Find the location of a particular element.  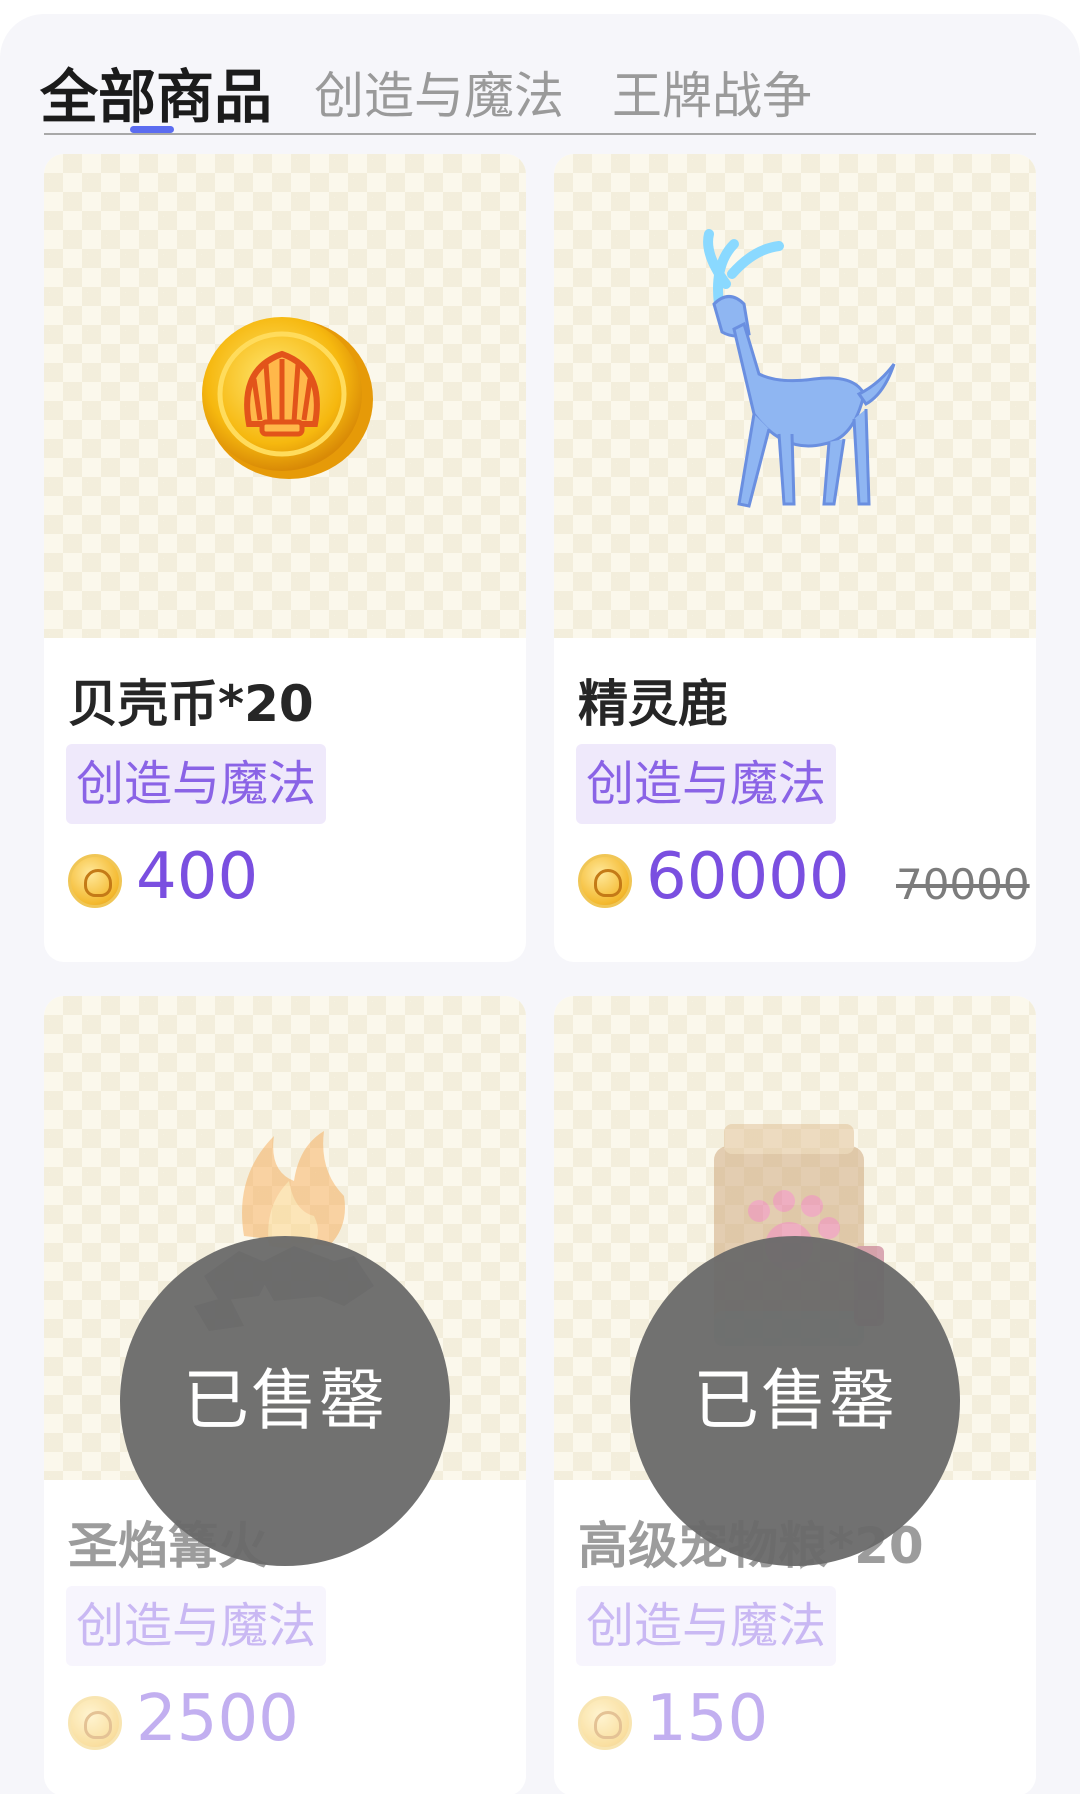

product-info: 贝壳币*20 创造与魔法 400 is located at coordinates (285, 798).